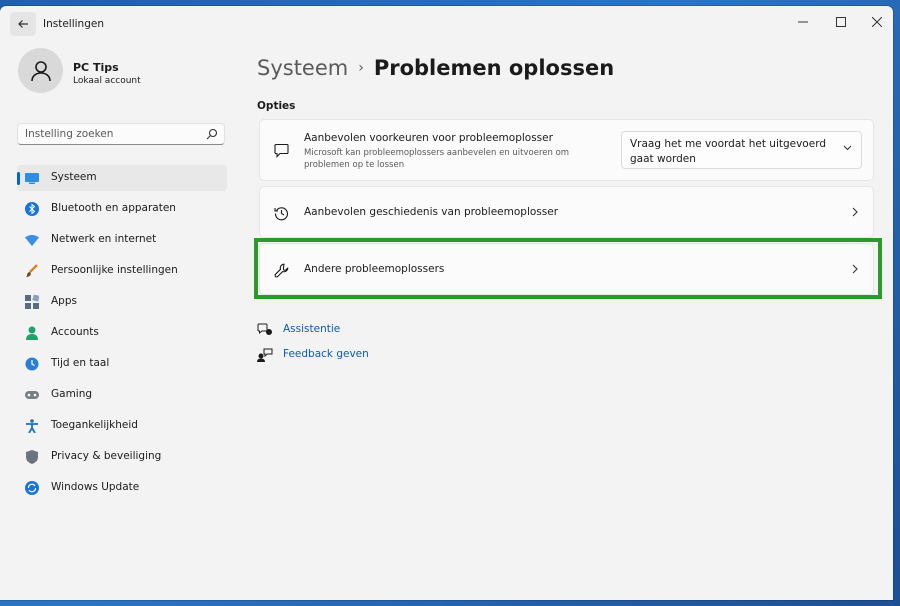  I want to click on section-label: Opties, so click(276, 106).